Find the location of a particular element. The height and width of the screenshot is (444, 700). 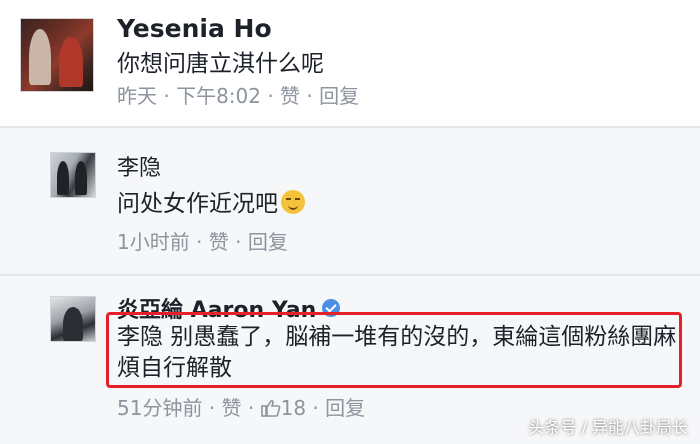

comment-text: 你想问唐立淇什么呢 is located at coordinates (220, 64).